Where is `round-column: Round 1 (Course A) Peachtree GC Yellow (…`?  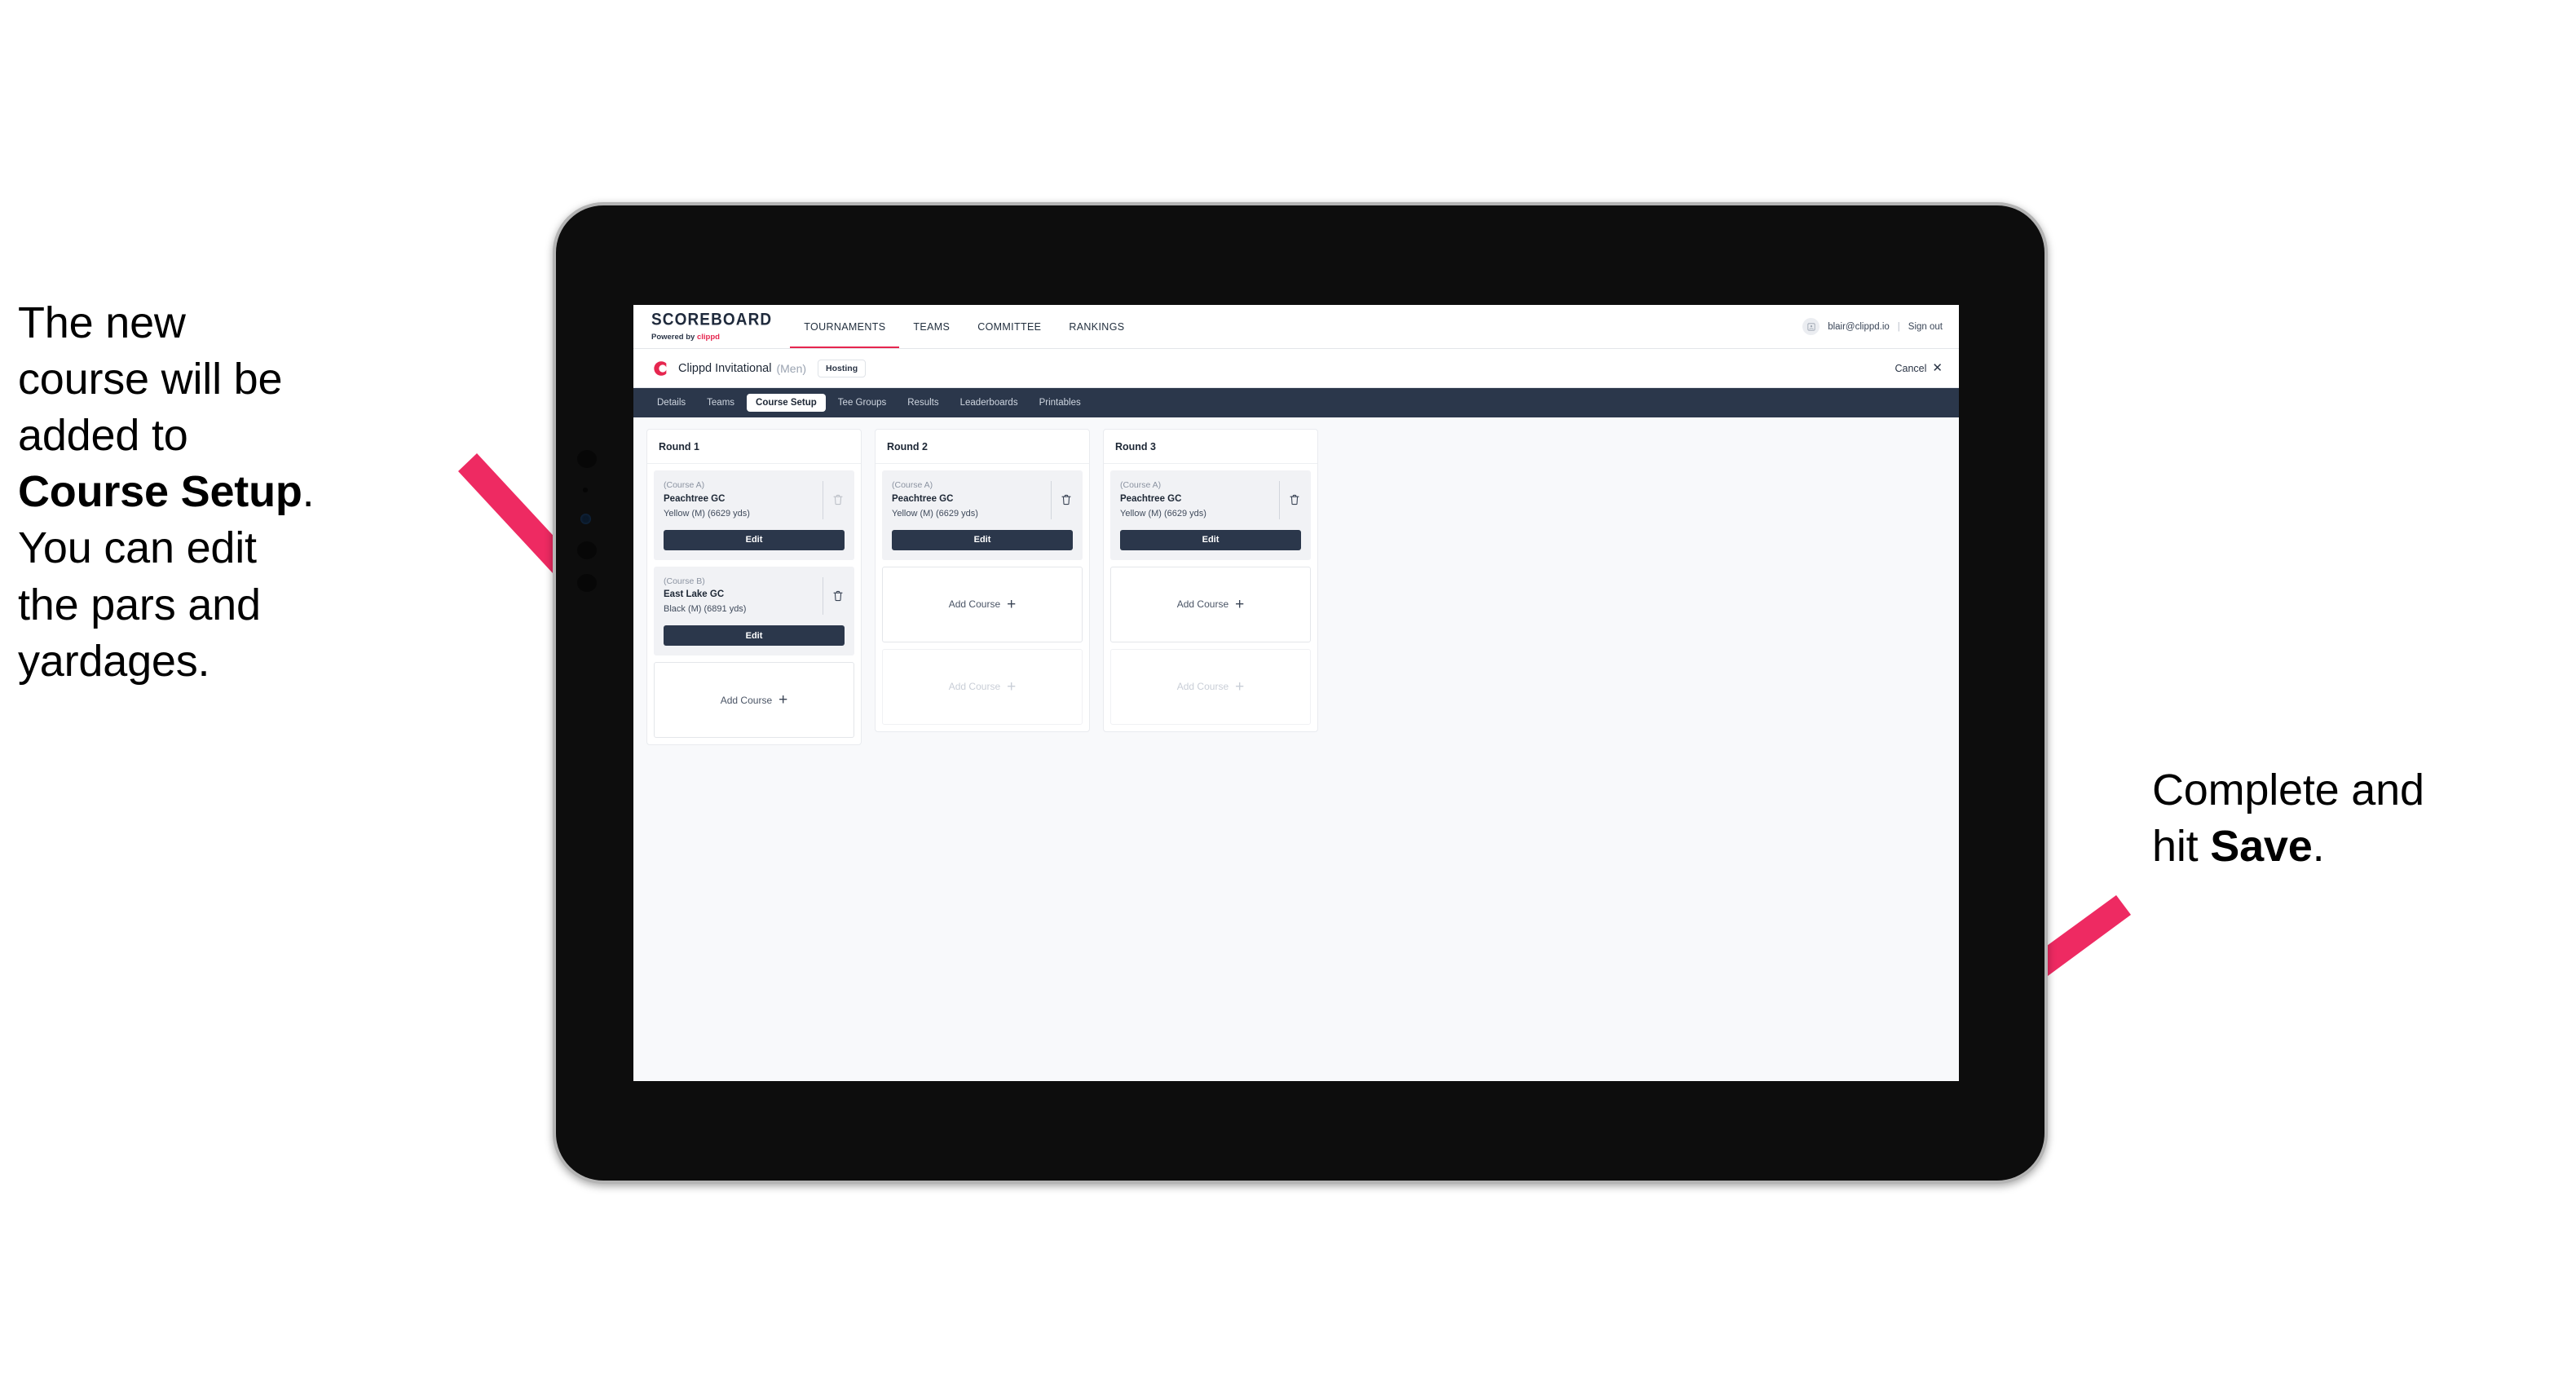 round-column: Round 1 (Course A) Peachtree GC Yellow (… is located at coordinates (754, 587).